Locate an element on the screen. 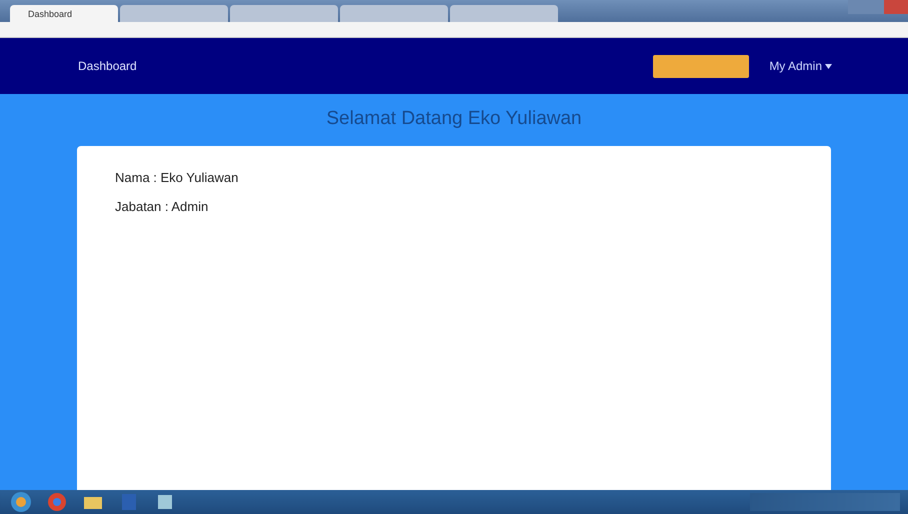 The image size is (908, 514). browser-tab: Dashboard is located at coordinates (64, 13).